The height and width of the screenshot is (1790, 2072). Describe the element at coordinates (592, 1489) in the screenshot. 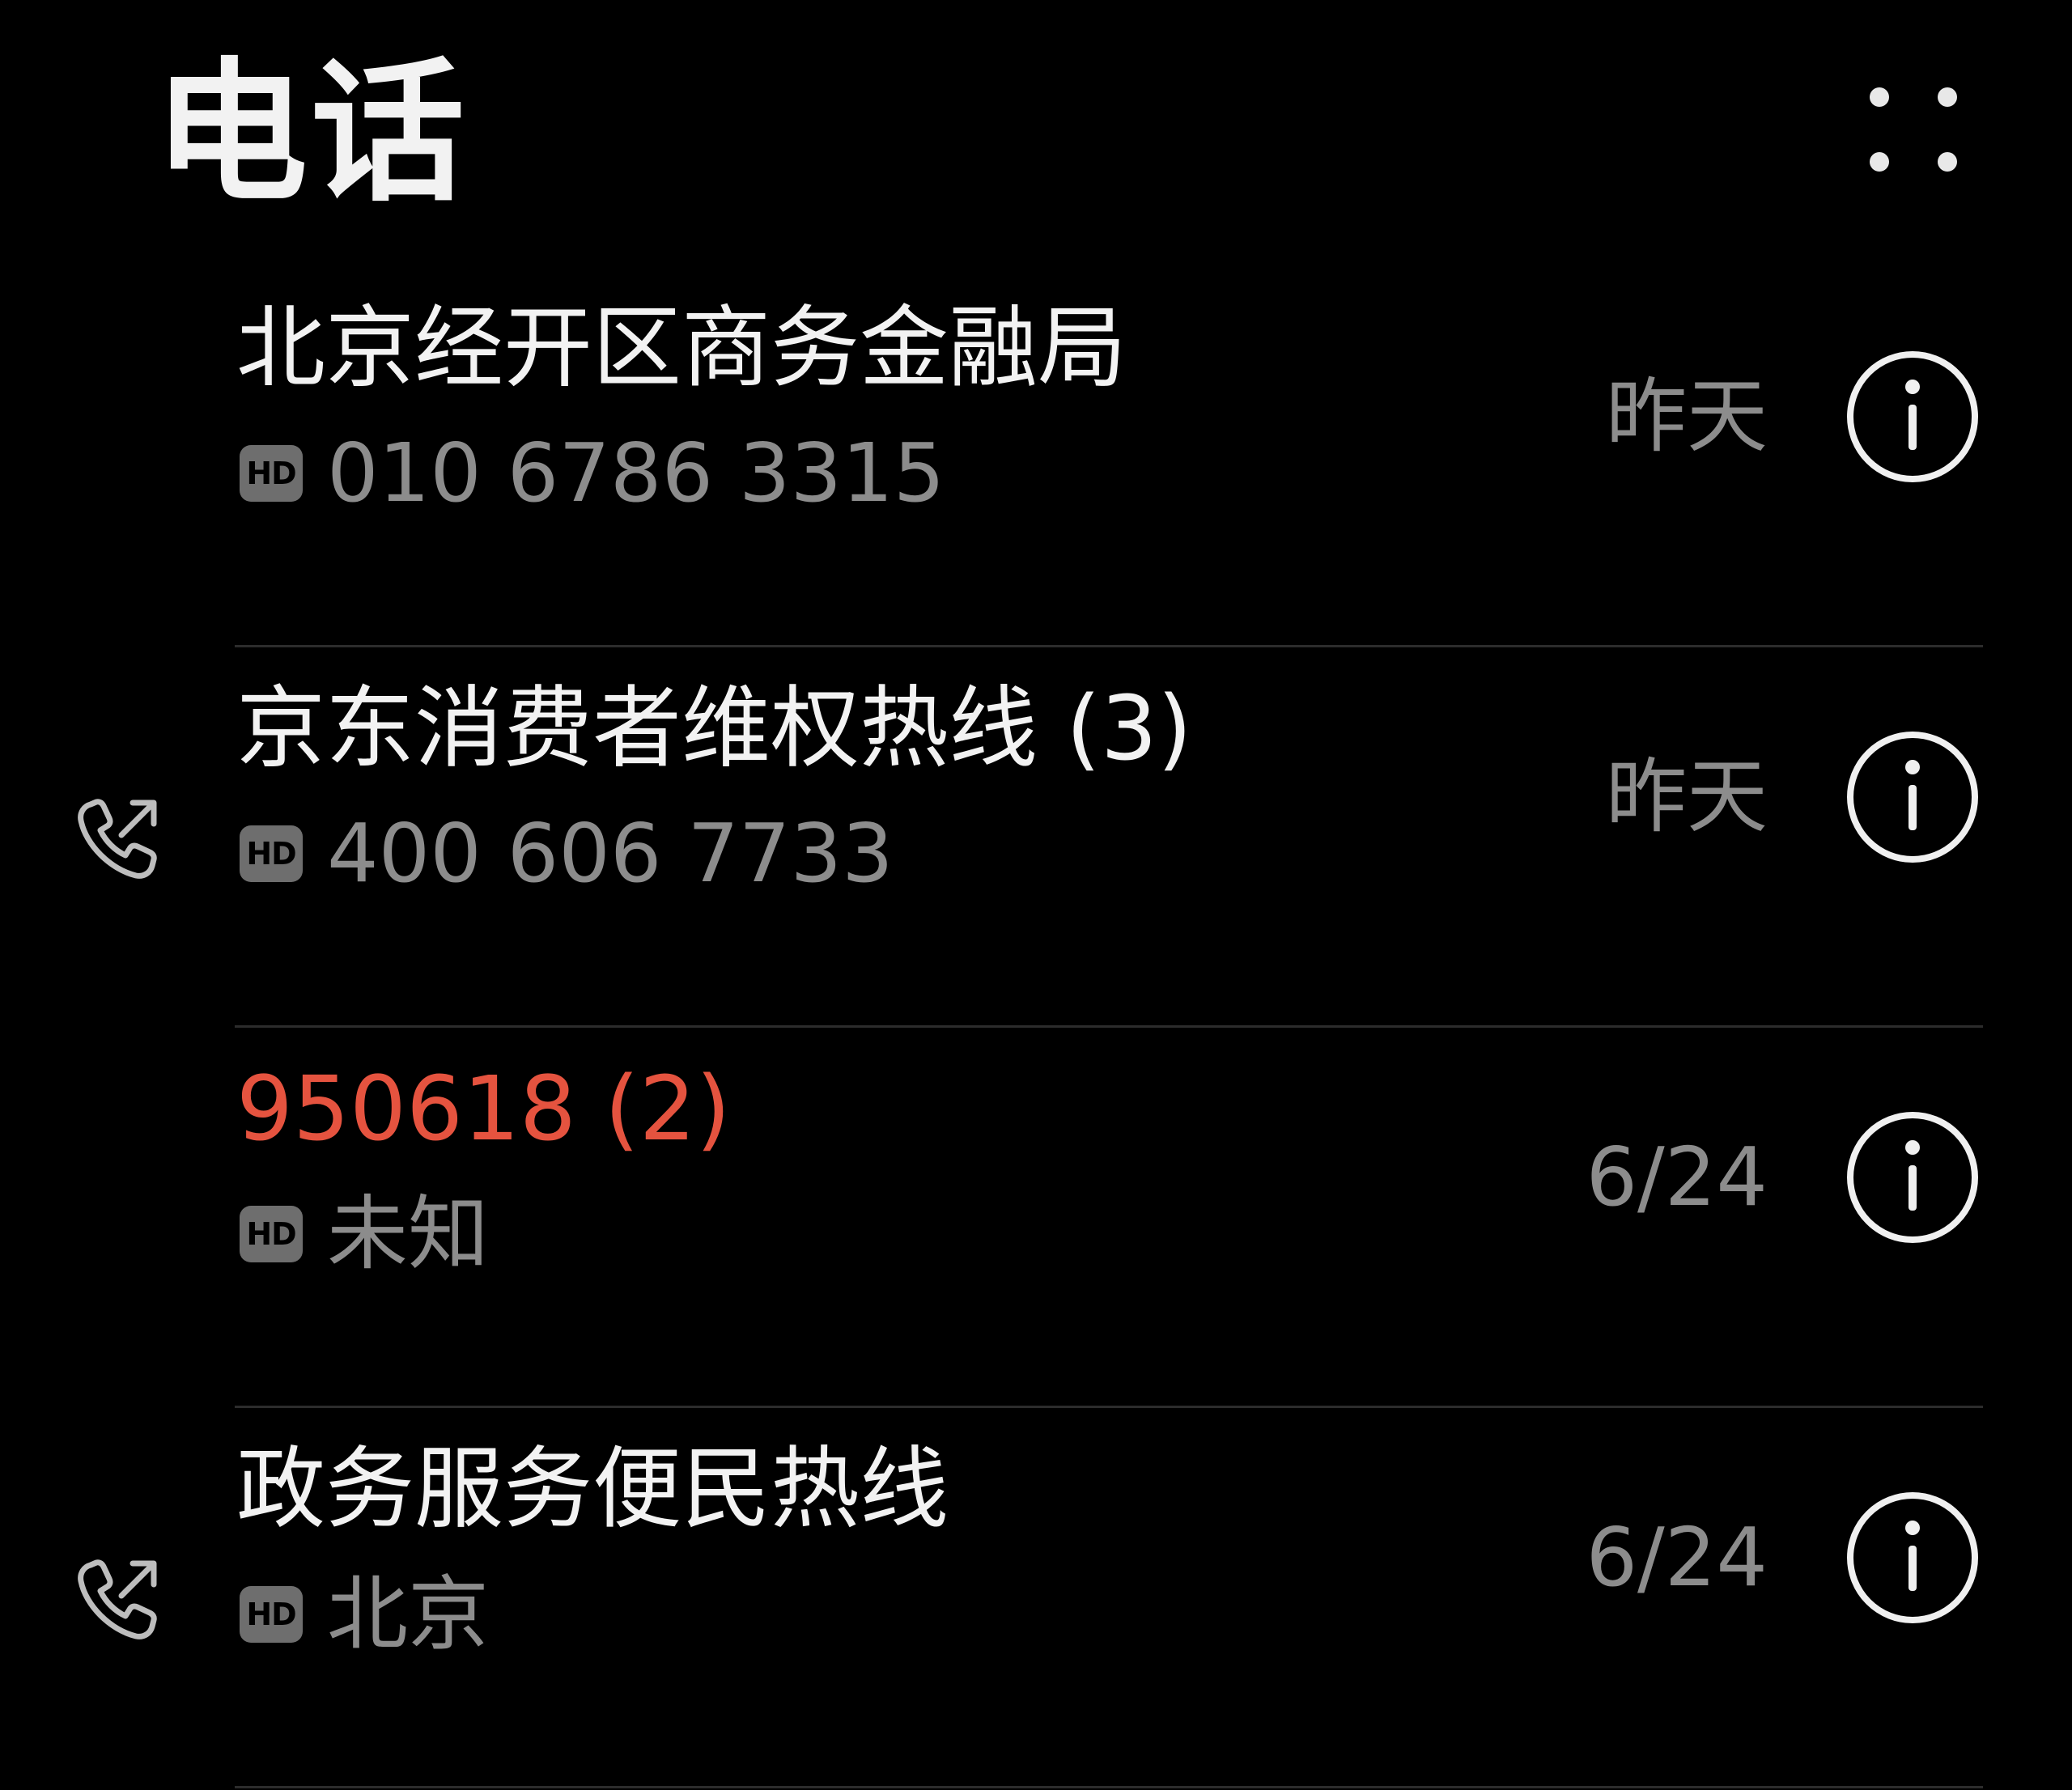

I see `contact-name: 政务服务便民热线` at that location.